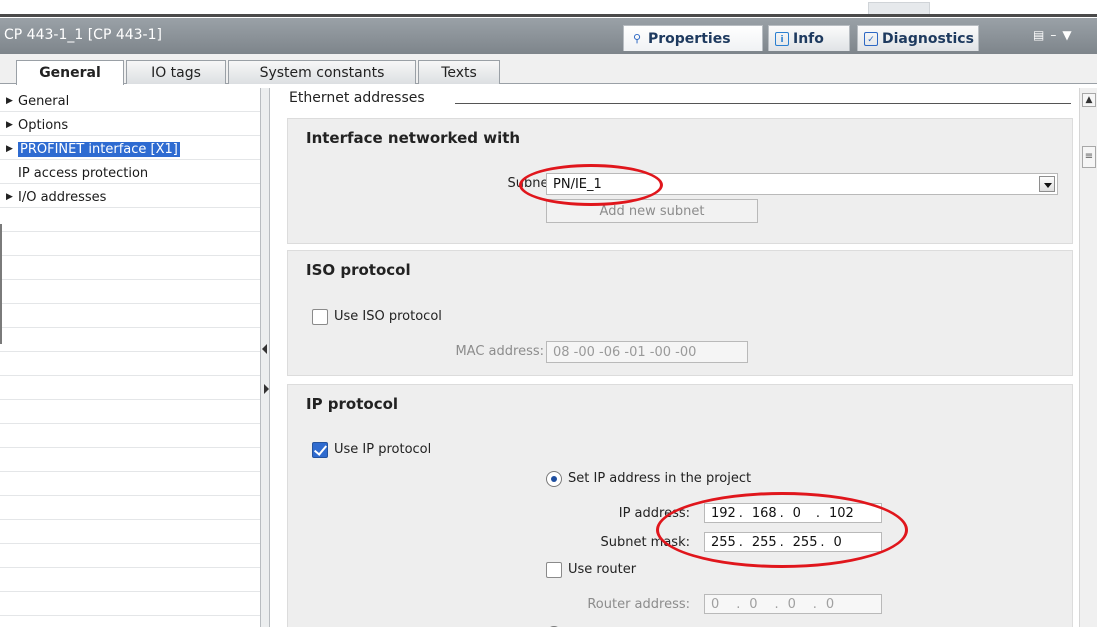  I want to click on mask-octet-2: 255, so click(764, 542).